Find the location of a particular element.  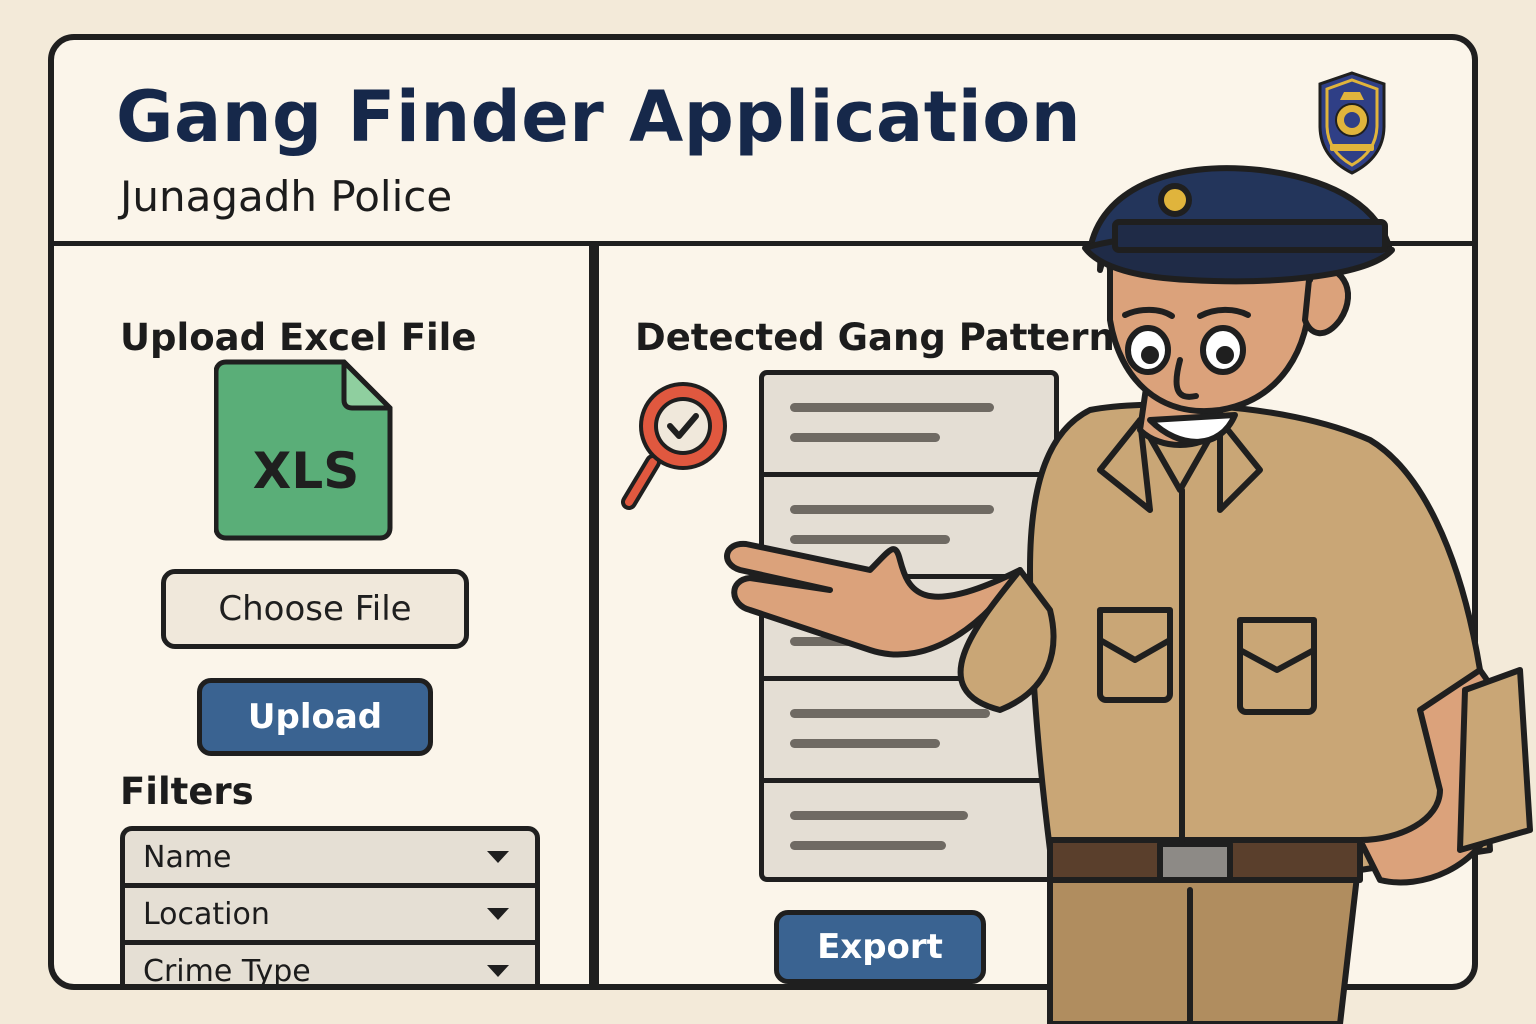

xls-file-icon: XLS is located at coordinates (303, 450).